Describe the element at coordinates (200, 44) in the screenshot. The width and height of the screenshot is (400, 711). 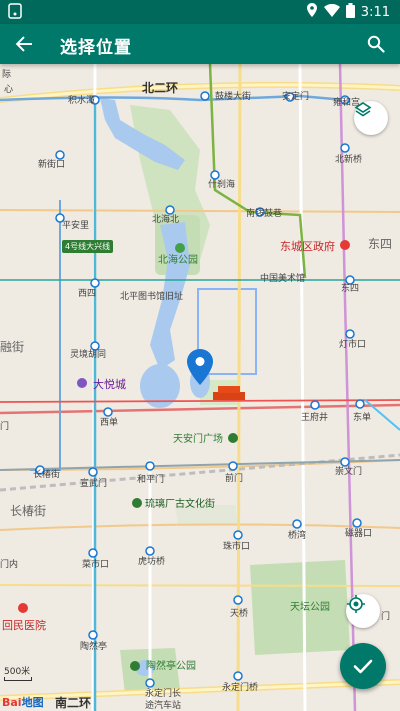
I see `app-bar: 选择位置` at that location.